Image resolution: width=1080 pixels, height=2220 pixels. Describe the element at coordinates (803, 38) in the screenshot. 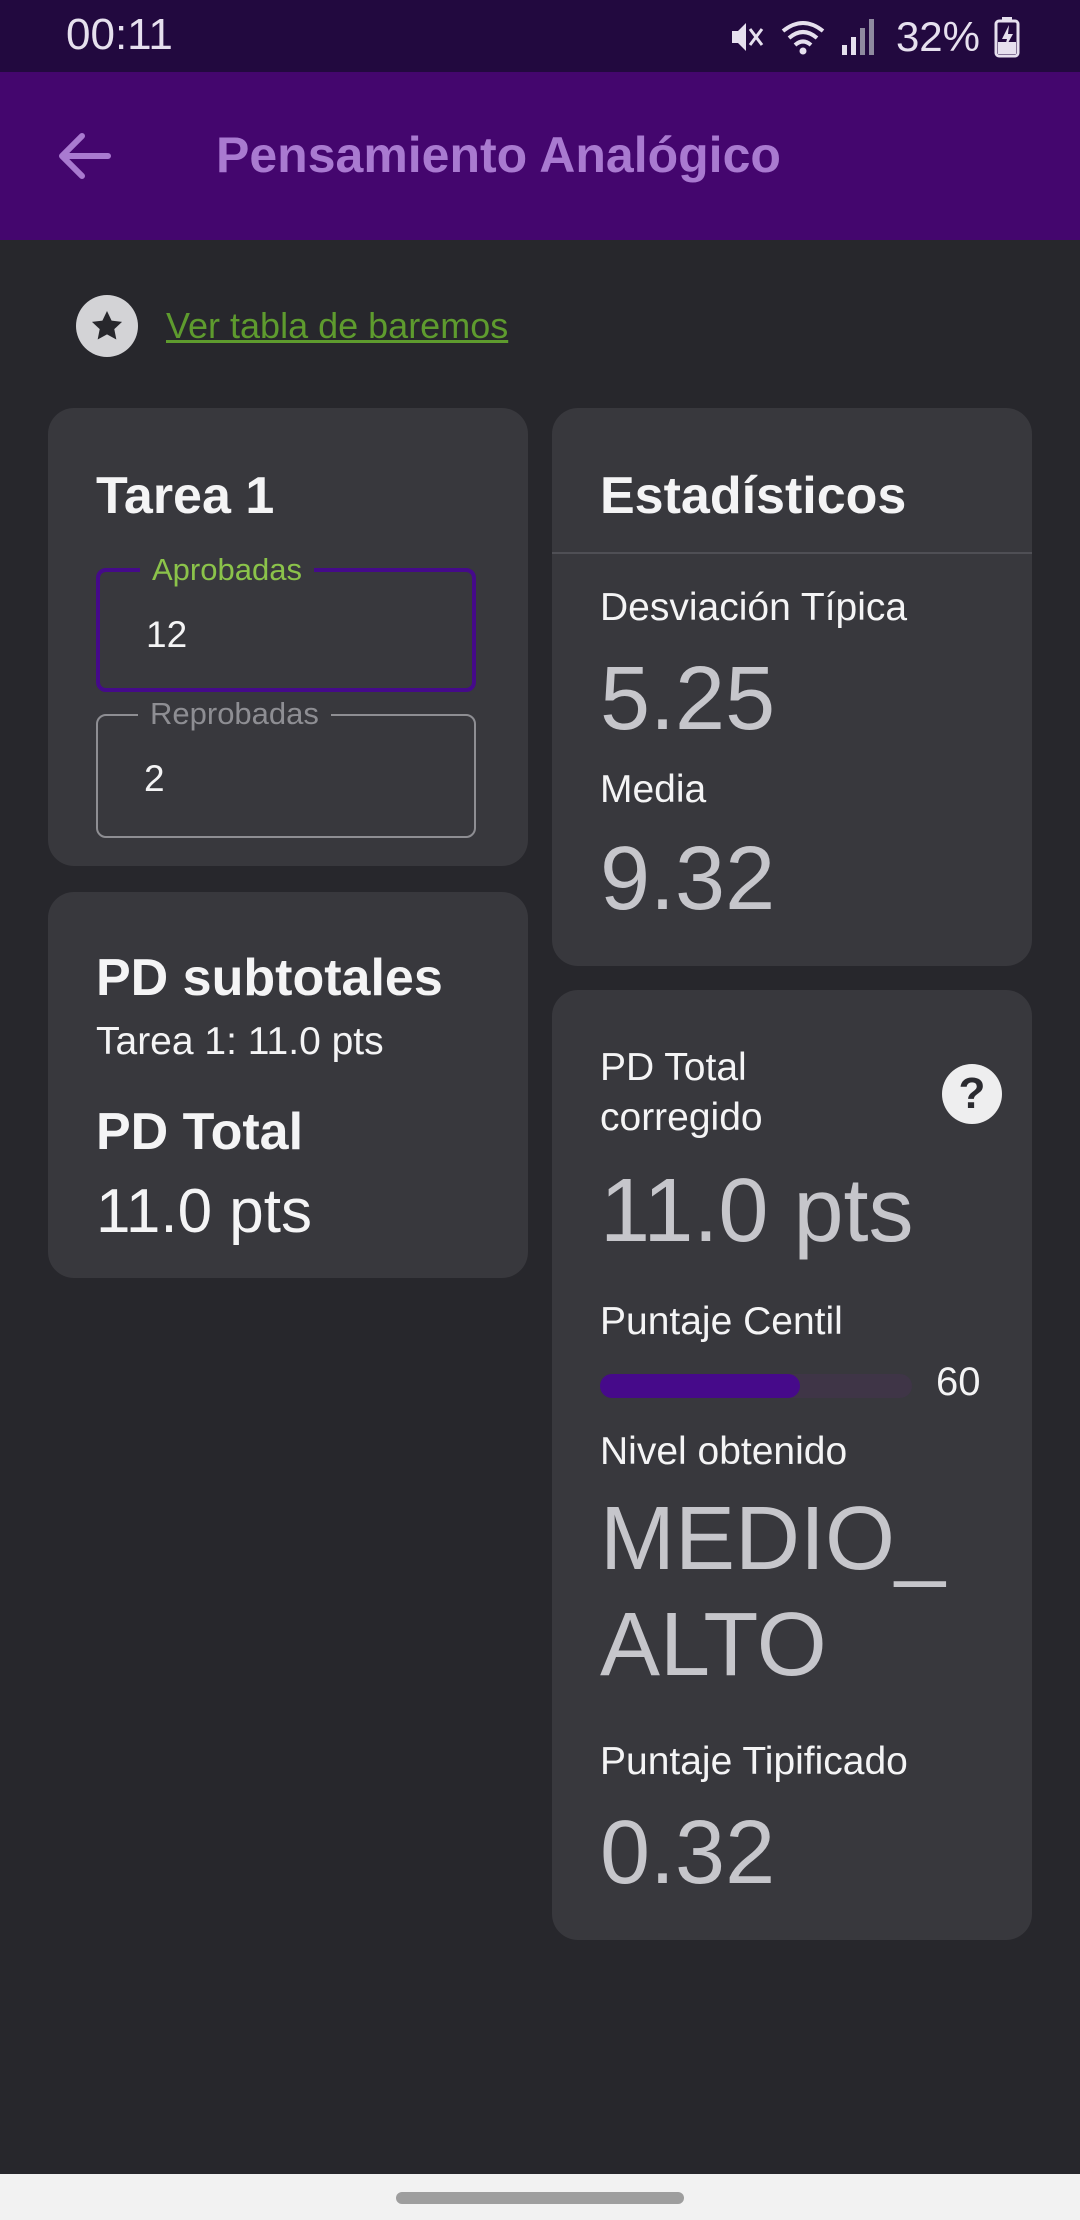

I see `wifi-icon` at that location.